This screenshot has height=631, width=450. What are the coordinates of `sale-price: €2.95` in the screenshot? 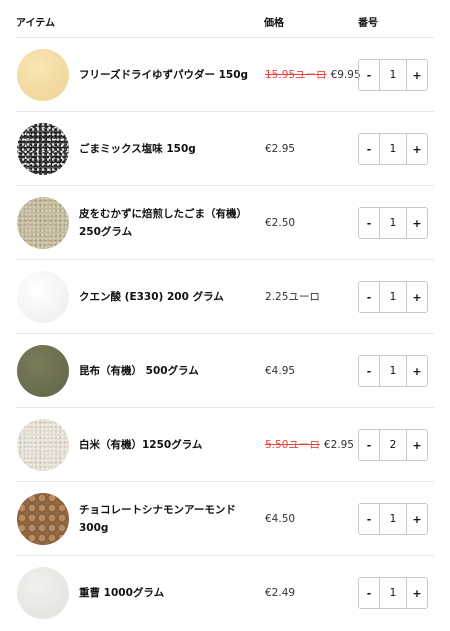 It's located at (338, 444).